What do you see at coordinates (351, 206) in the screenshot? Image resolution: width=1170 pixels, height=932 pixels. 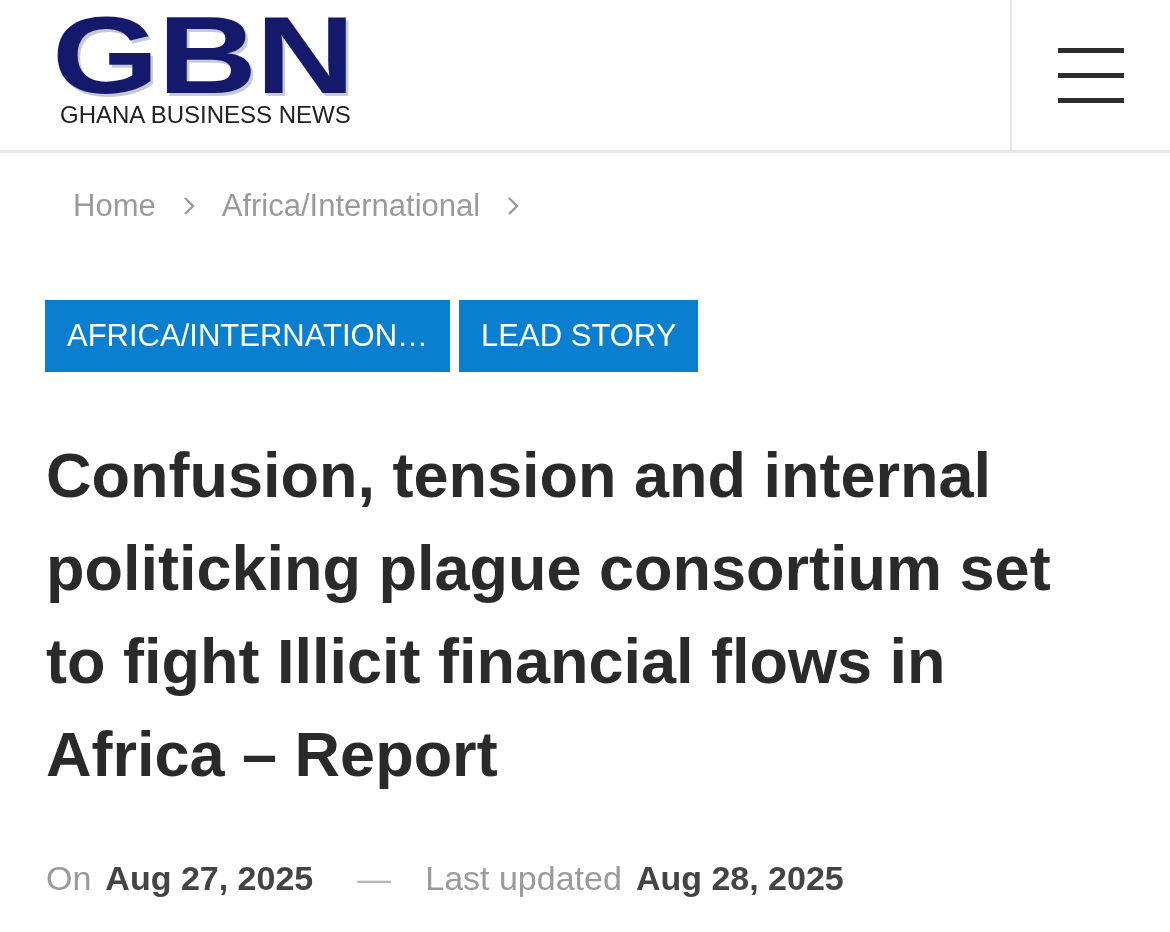 I see `breadcrumb-link: Africa/International` at bounding box center [351, 206].